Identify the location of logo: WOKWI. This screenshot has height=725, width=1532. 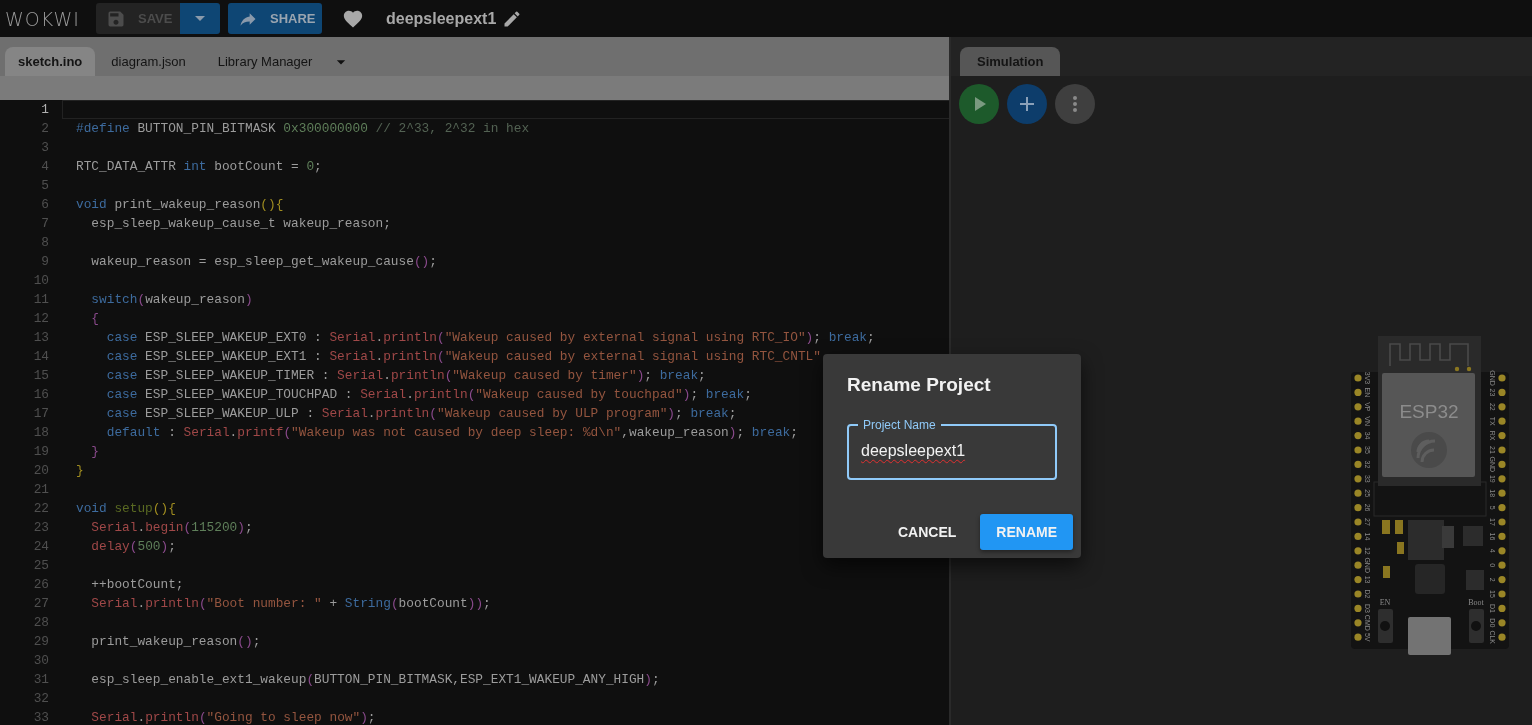
(50, 18).